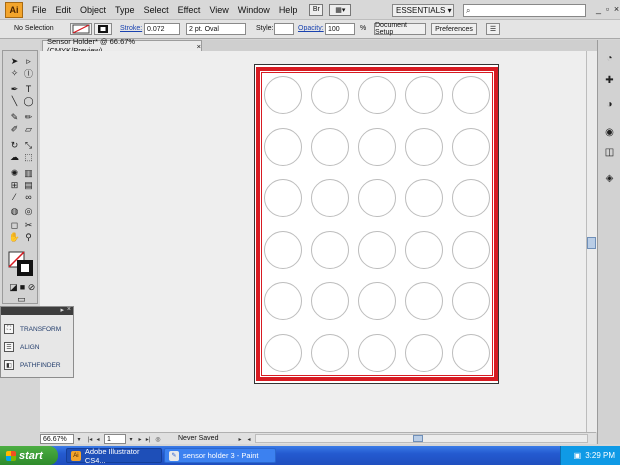 Image resolution: width=620 pixels, height=465 pixels. I want to click on type-icon: T, so click(28, 89).